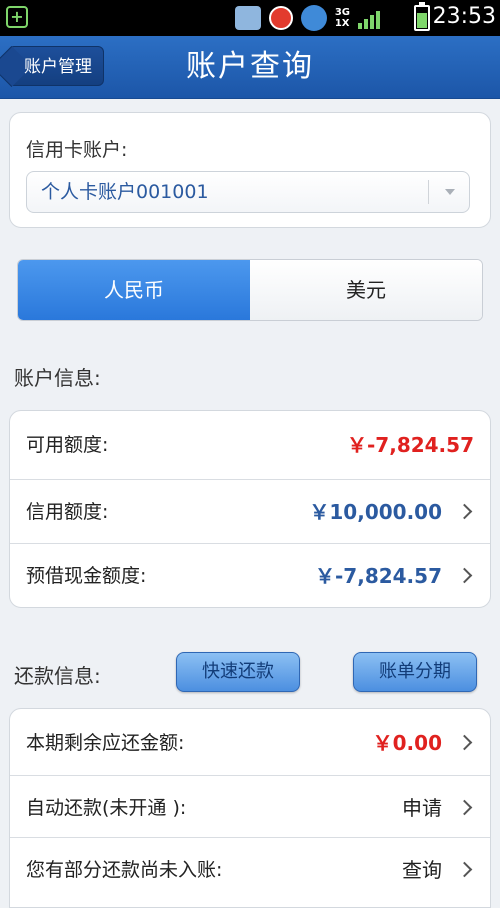 The width and height of the screenshot is (500, 908). What do you see at coordinates (134, 290) in the screenshot?
I see `tab-rmb: 人民币` at bounding box center [134, 290].